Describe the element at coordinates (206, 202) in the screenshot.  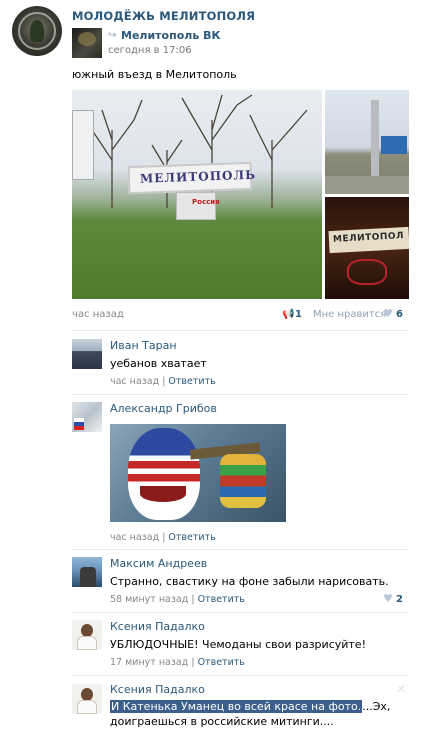
I see `photo-sign-sub: Россия` at that location.